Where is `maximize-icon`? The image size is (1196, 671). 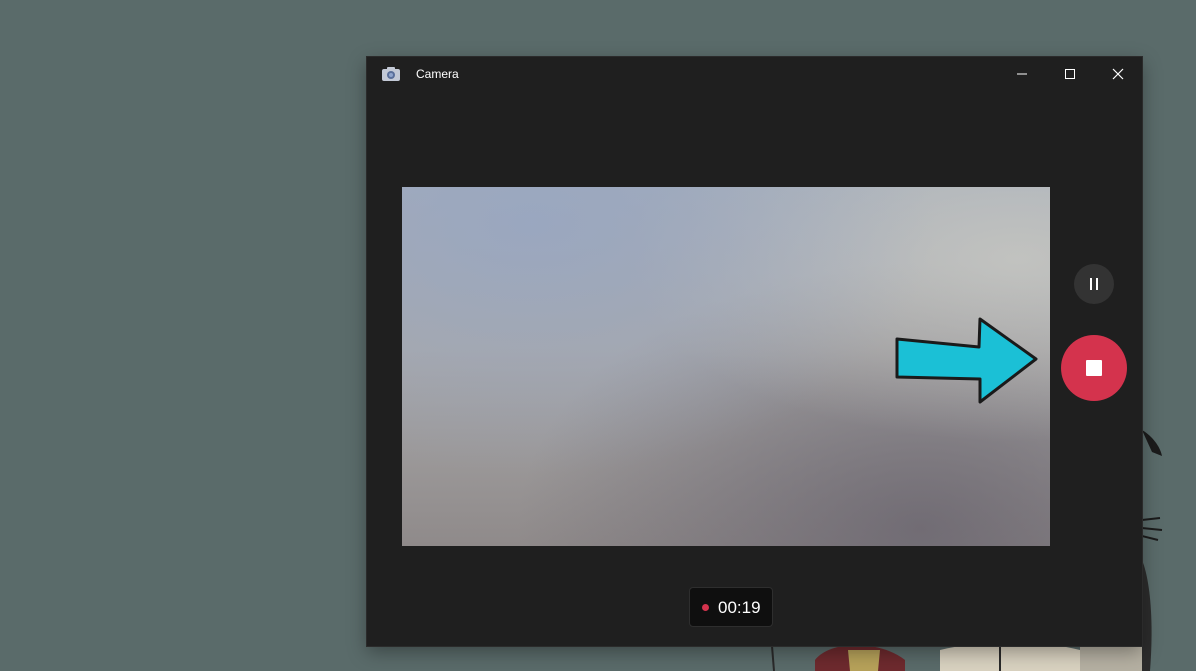
maximize-icon is located at coordinates (1070, 74).